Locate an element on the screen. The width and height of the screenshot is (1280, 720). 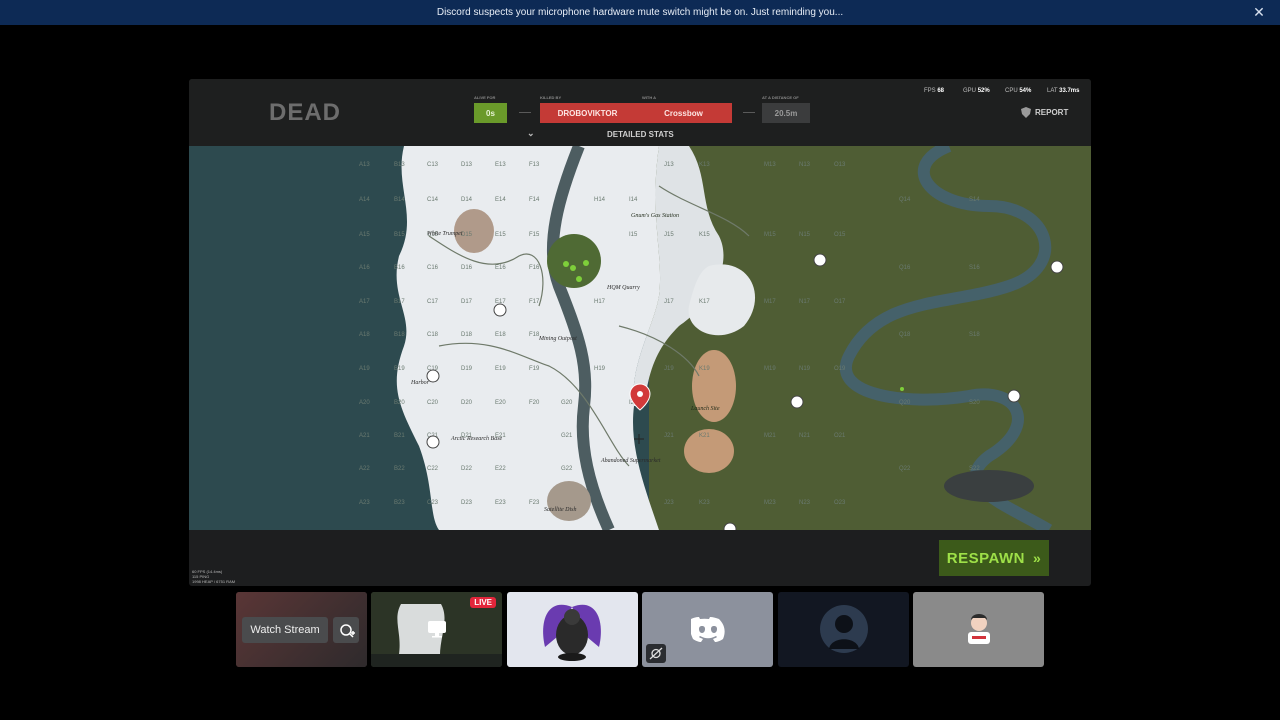
weapon-name: Crossbow is located at coordinates (683, 113).